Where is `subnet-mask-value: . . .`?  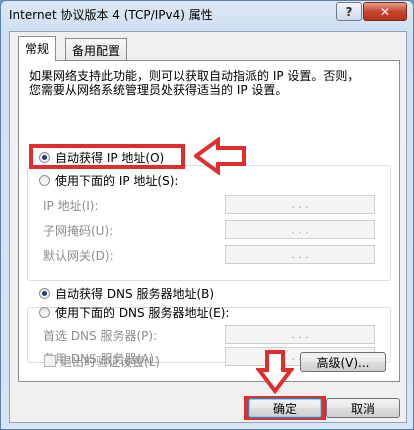 subnet-mask-value: . . . is located at coordinates (300, 229).